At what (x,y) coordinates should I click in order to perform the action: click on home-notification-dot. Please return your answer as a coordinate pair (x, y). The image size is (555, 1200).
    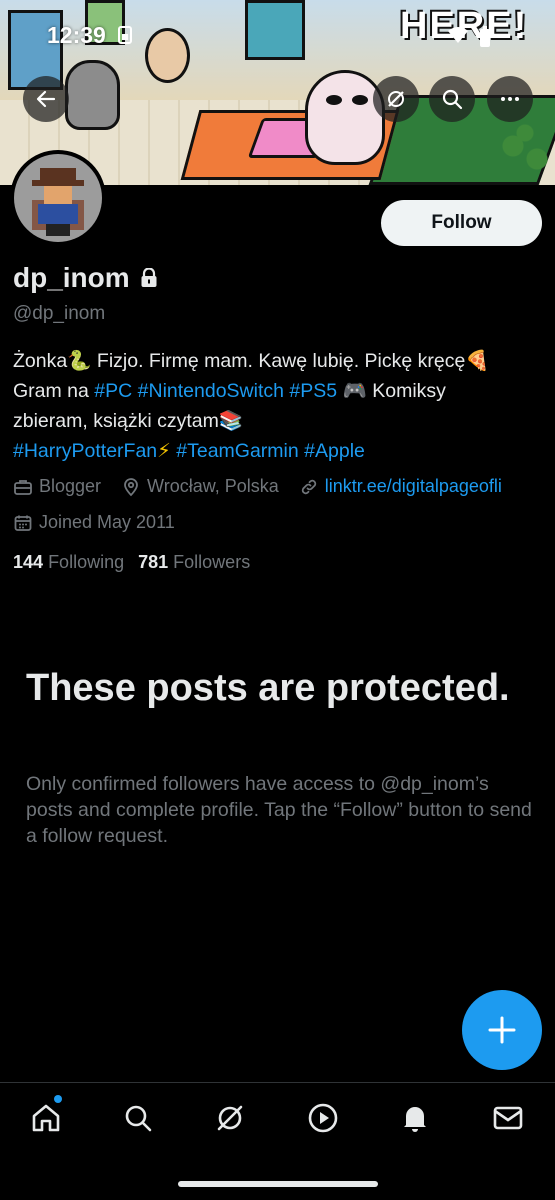
    Looking at the image, I should click on (58, 1099).